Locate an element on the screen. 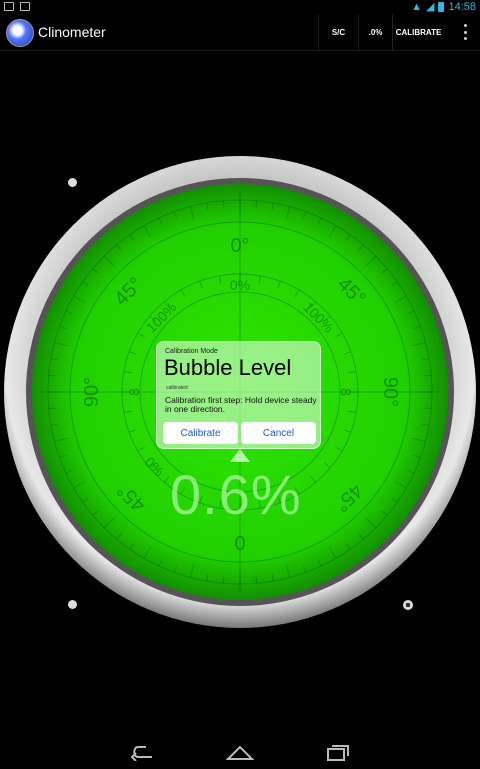  outer-label-0: 0° is located at coordinates (239, 246).